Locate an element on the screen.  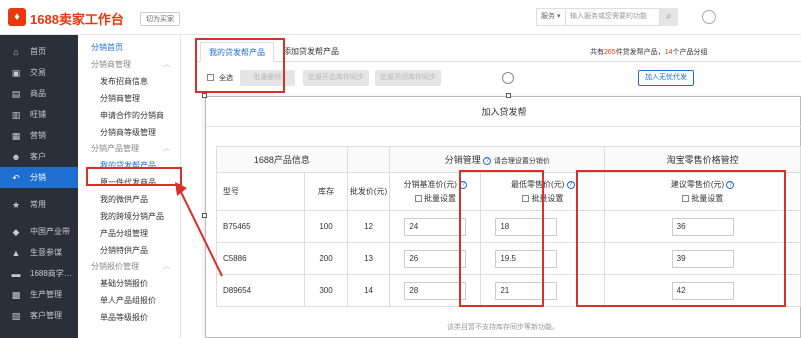
sub-nav-group-title: 分销商管理 ︿ is located at coordinates (129, 65).